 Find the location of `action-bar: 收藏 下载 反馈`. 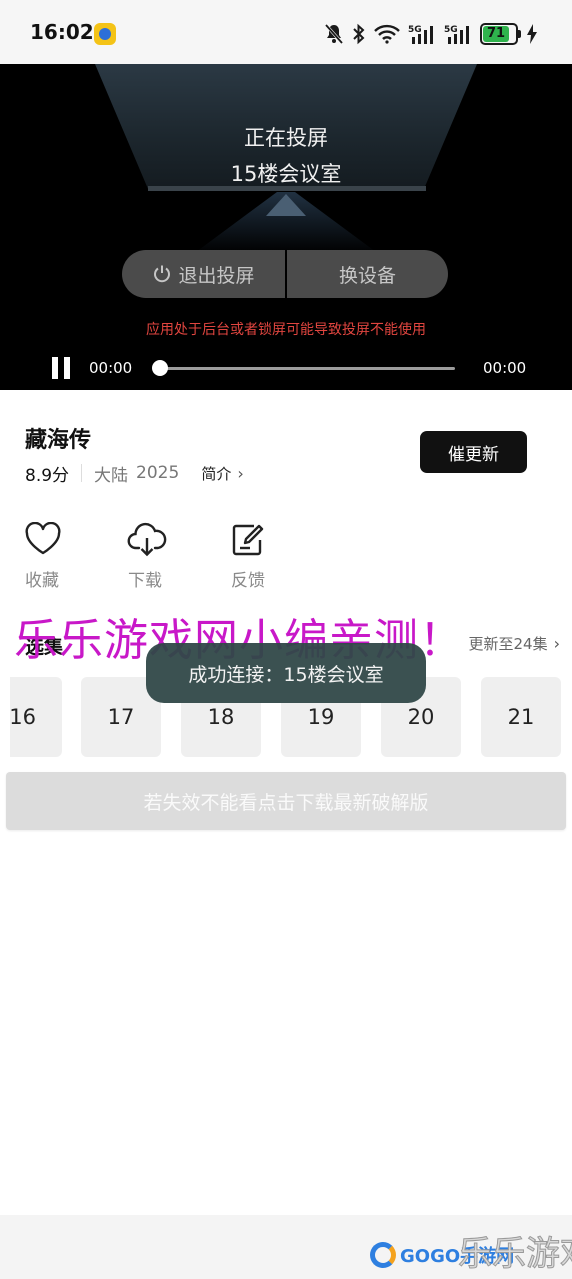

action-bar: 收藏 下载 反馈 is located at coordinates (176, 556).